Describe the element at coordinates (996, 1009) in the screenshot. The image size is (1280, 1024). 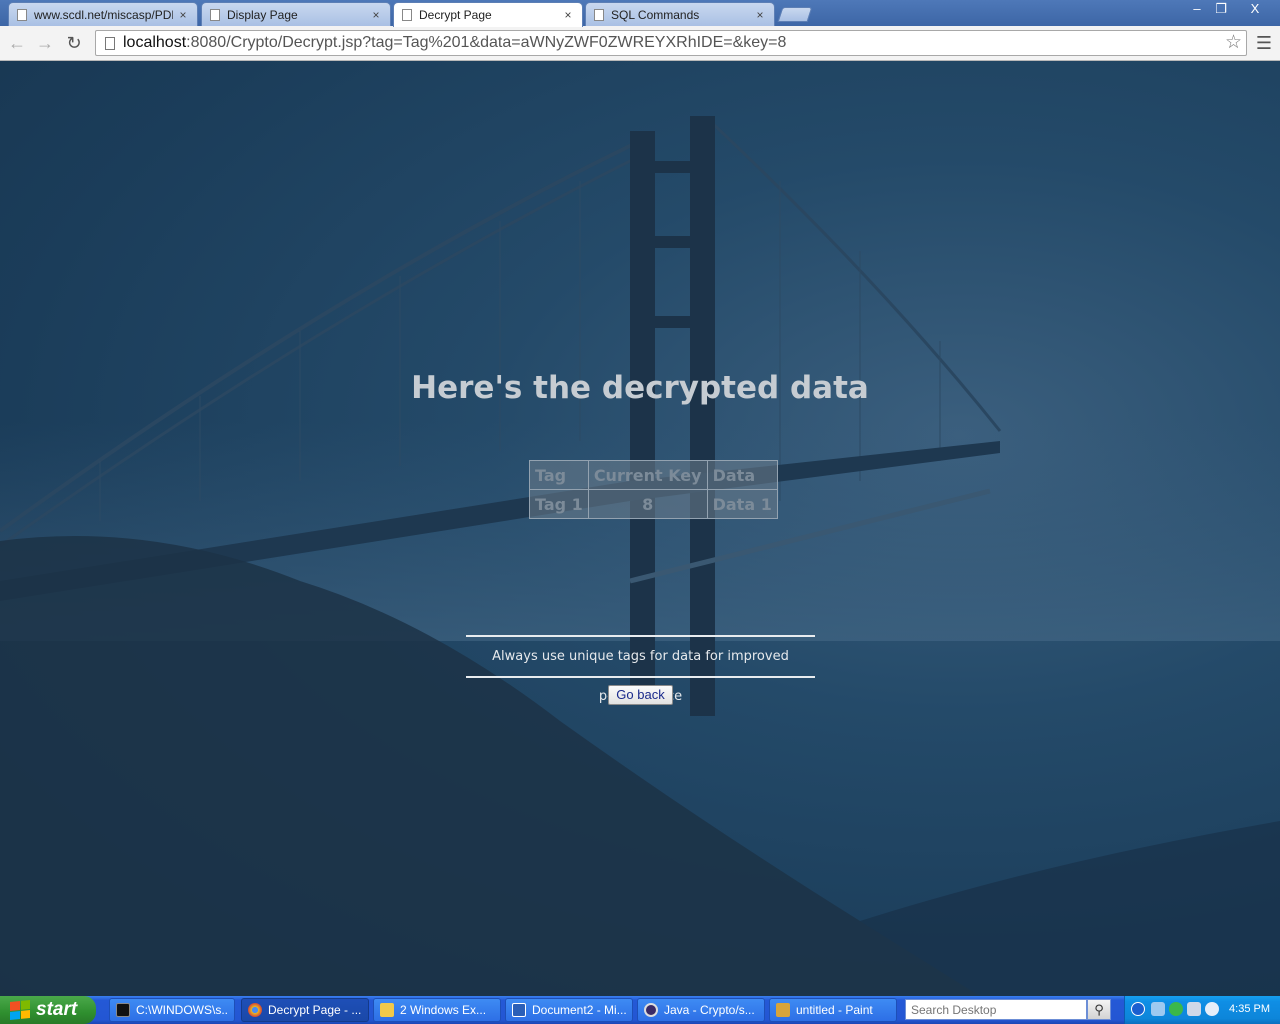
I see `desktop-search-input` at that location.